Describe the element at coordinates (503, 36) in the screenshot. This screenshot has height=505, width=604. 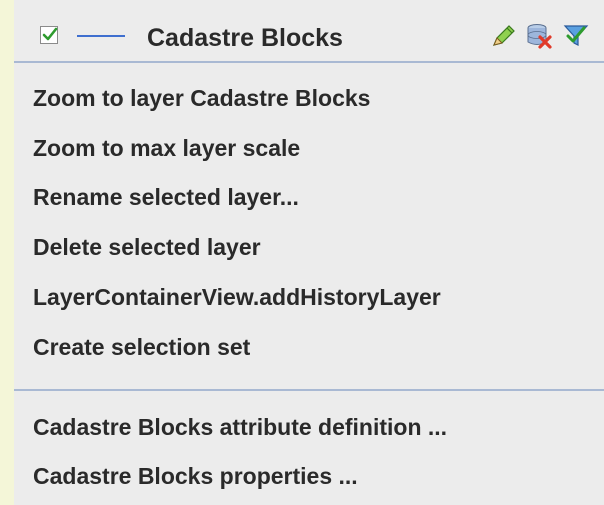
I see `edit-pencil-icon` at that location.